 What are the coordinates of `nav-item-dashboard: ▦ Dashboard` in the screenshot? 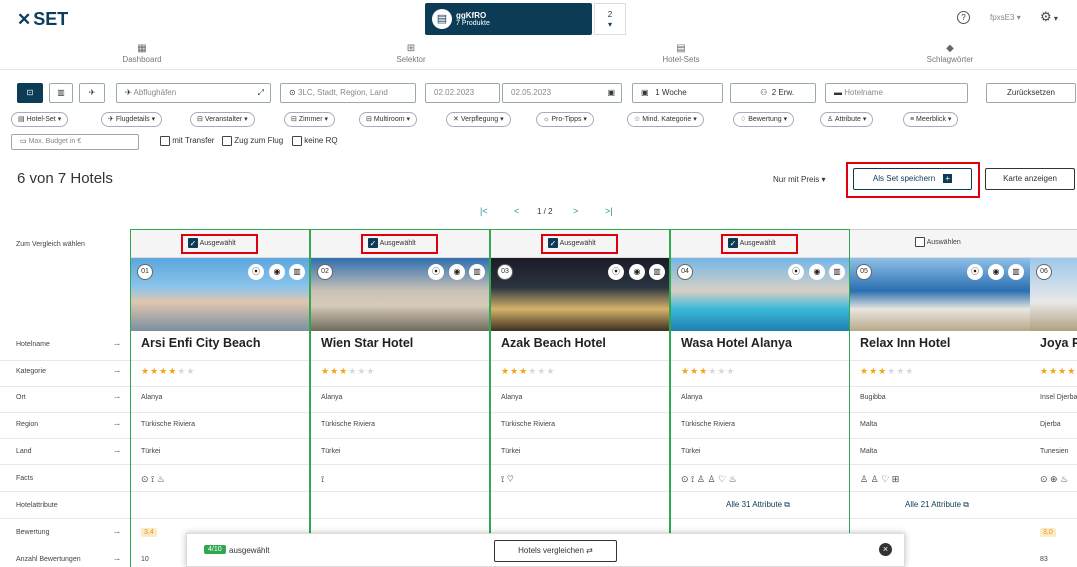 It's located at (142, 53).